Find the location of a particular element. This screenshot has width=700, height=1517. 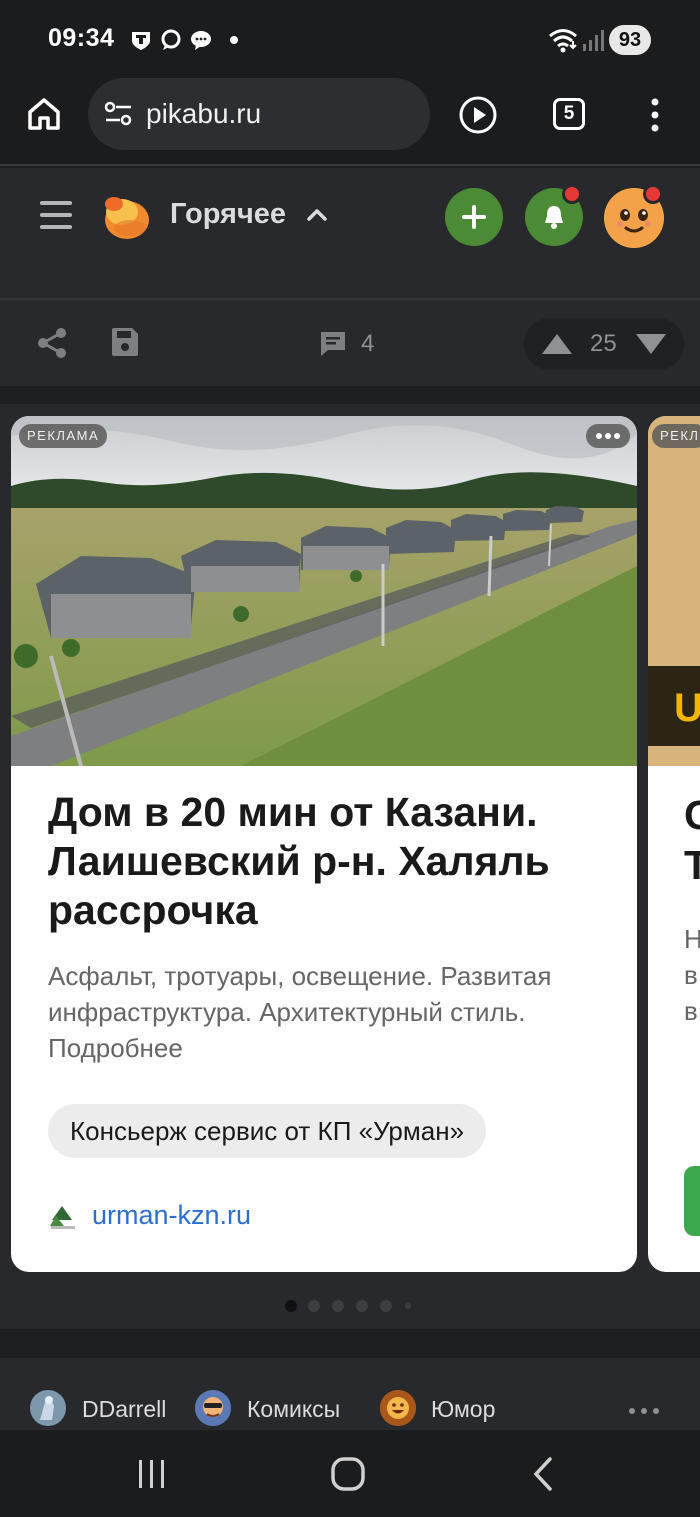

next-ad-badge: РЕКЛ is located at coordinates (676, 436).